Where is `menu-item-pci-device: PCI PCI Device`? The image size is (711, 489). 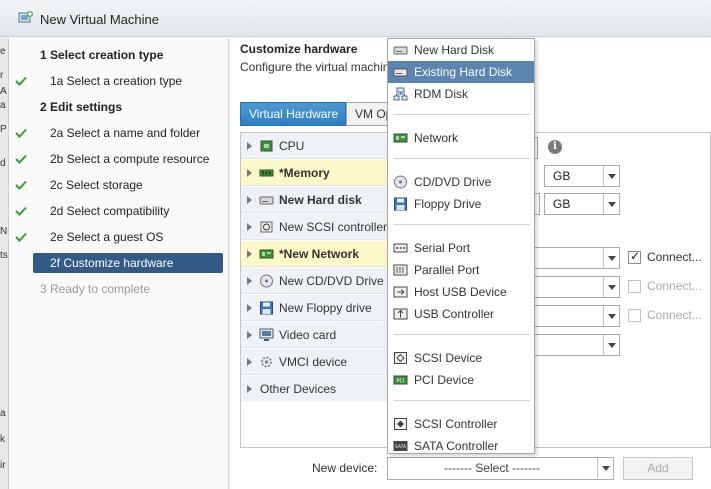
menu-item-pci-device: PCI PCI Device is located at coordinates (461, 380).